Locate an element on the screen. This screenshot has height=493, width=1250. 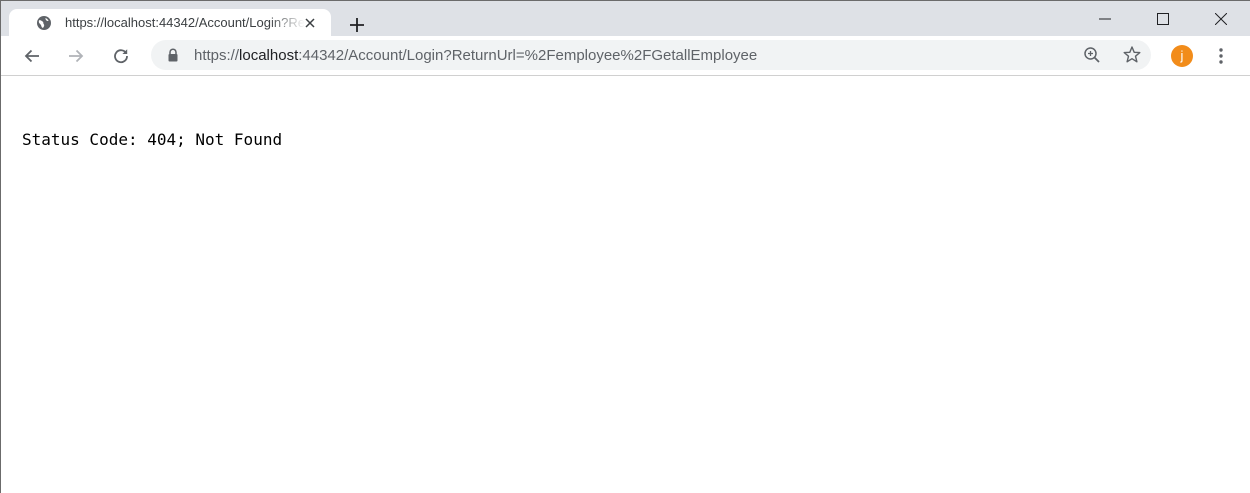
window-controls is located at coordinates (1163, 18).